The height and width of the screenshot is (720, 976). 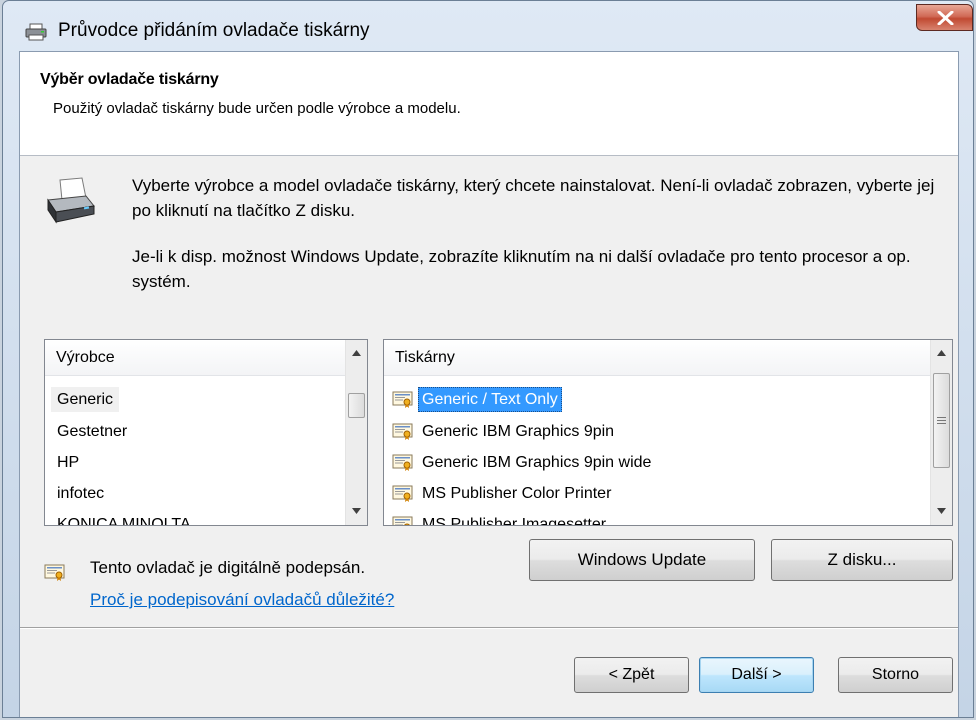 What do you see at coordinates (489, 628) in the screenshot?
I see `separator` at bounding box center [489, 628].